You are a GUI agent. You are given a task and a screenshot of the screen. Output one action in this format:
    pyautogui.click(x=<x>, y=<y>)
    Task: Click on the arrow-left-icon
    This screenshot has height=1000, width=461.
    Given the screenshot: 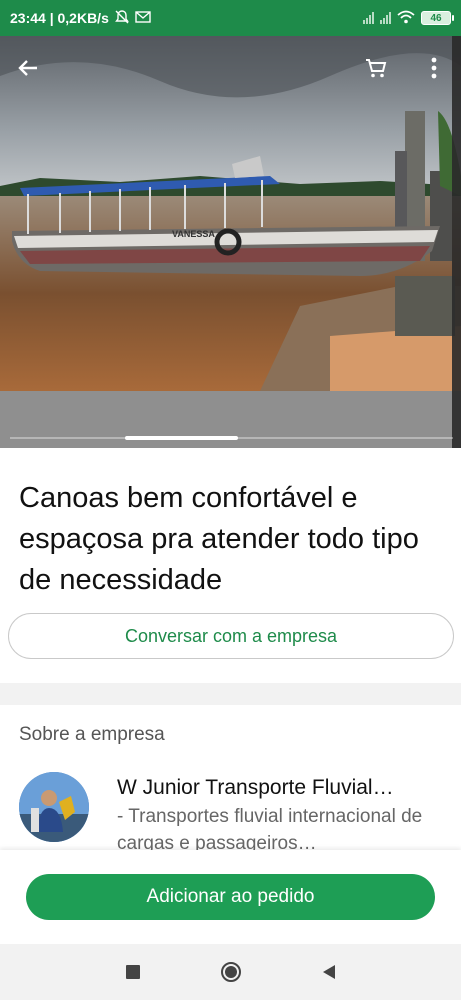 What is the action you would take?
    pyautogui.click(x=27, y=68)
    